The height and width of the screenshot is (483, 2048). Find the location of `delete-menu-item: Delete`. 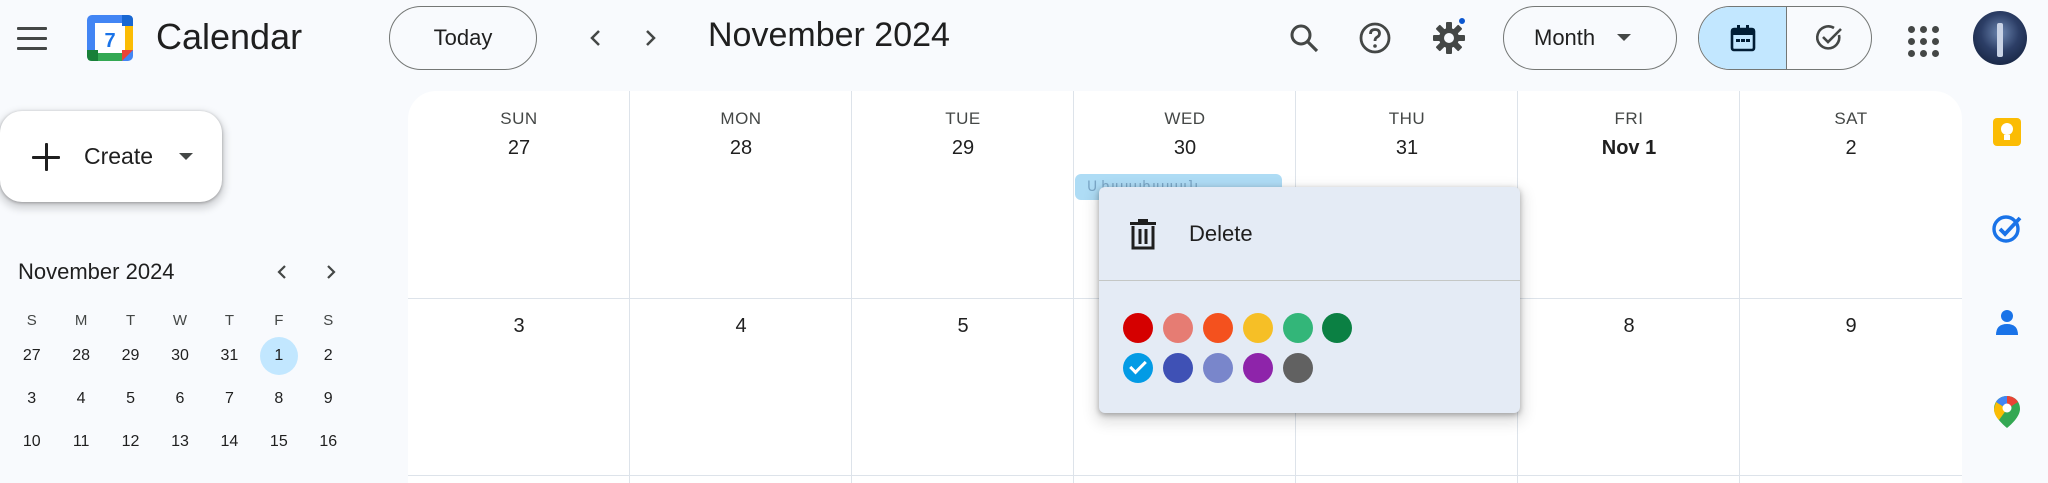

delete-menu-item: Delete is located at coordinates (1309, 233).